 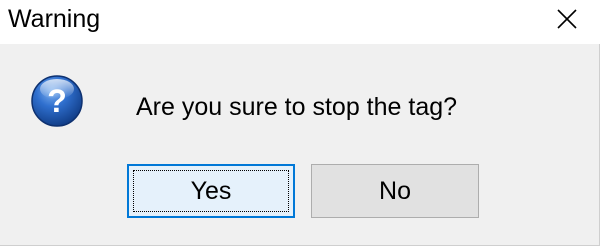 I want to click on window-title: Warning, so click(x=54, y=19).